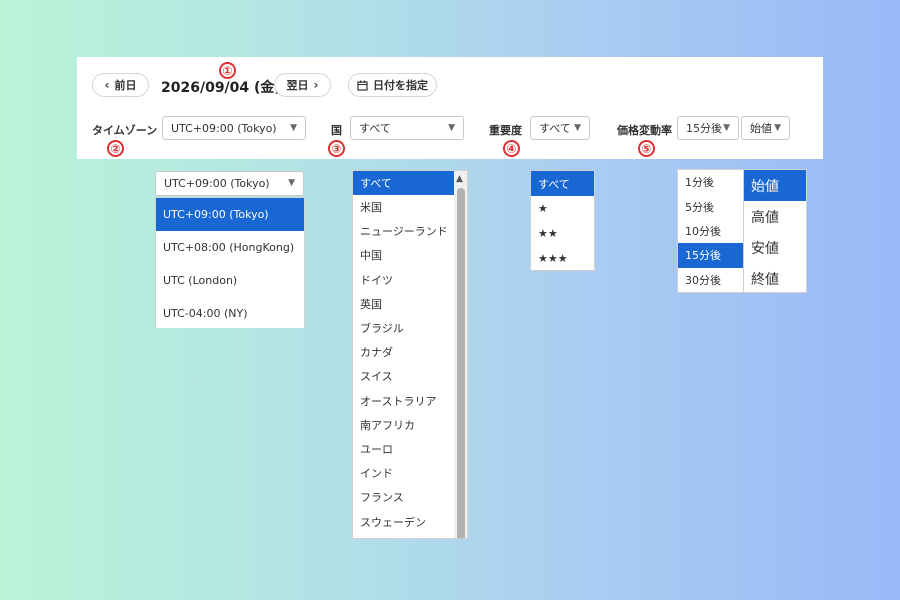  Describe the element at coordinates (107, 85) in the screenshot. I see `chevron-left-icon: ‹` at that location.